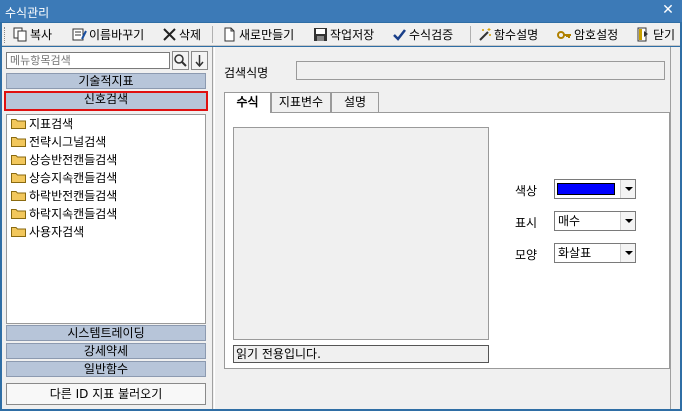 This screenshot has width=682, height=411. I want to click on color-label: 색상, so click(526, 191).